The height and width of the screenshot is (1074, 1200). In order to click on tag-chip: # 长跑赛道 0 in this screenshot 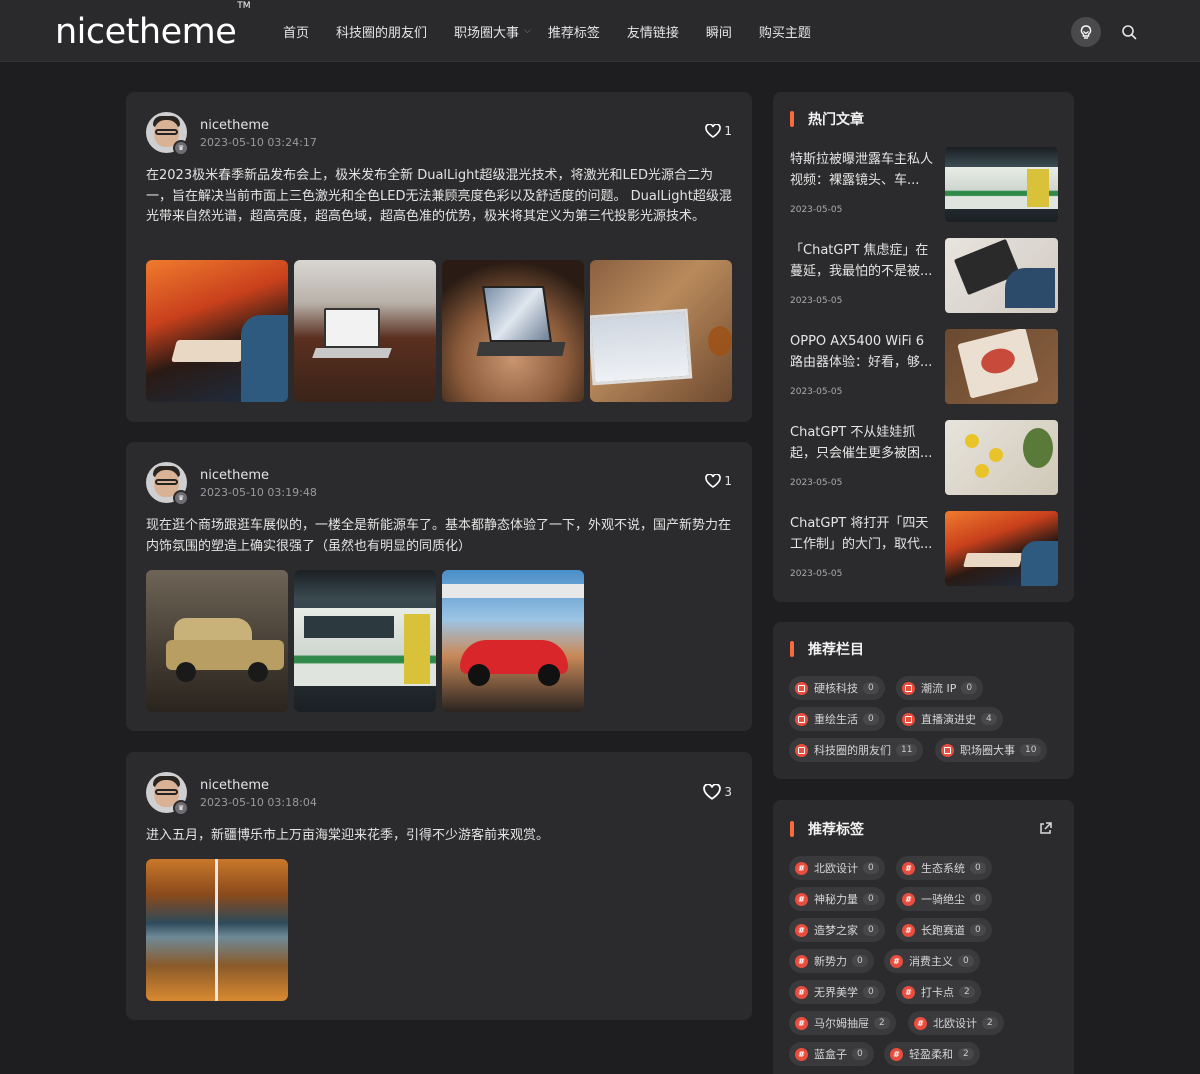, I will do `click(944, 930)`.